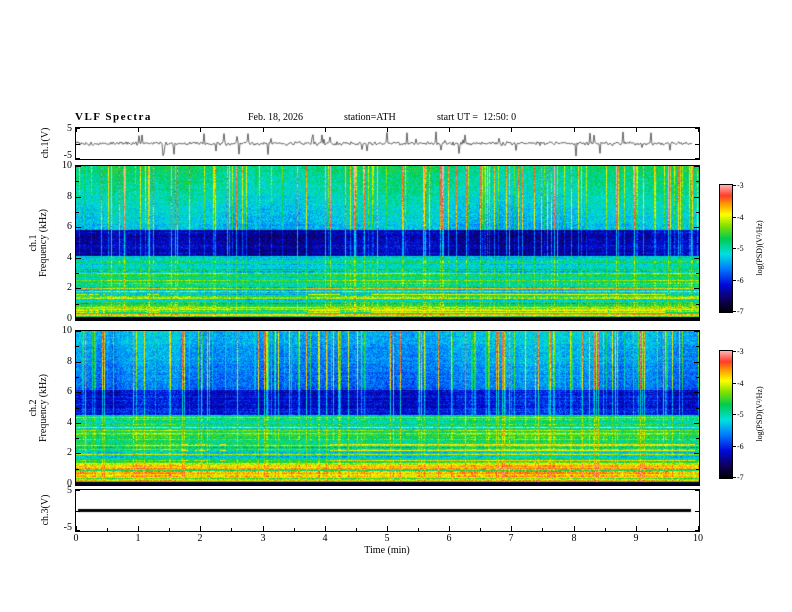 The width and height of the screenshot is (792, 612). I want to click on ch1-frequency-axis-label: ch.1 Frequency (kHz), so click(38, 243).